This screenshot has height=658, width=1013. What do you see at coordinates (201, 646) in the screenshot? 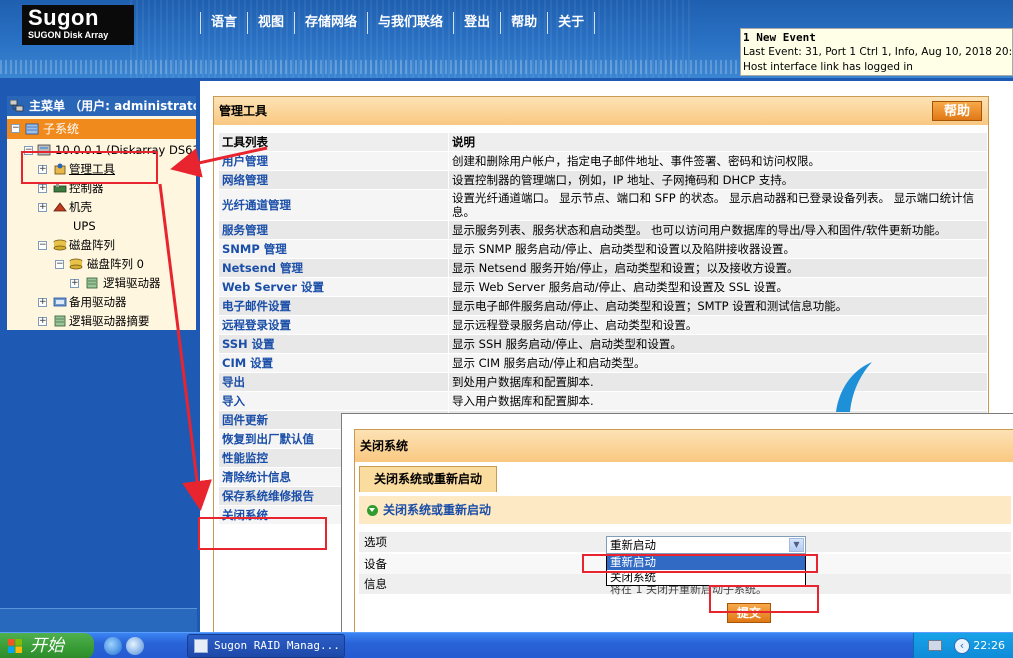
I see `app-window-icon` at bounding box center [201, 646].